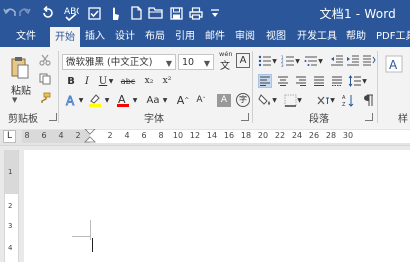 This screenshot has height=262, width=410. Describe the element at coordinates (180, 100) in the screenshot. I see `grow-font-label: A` at that location.